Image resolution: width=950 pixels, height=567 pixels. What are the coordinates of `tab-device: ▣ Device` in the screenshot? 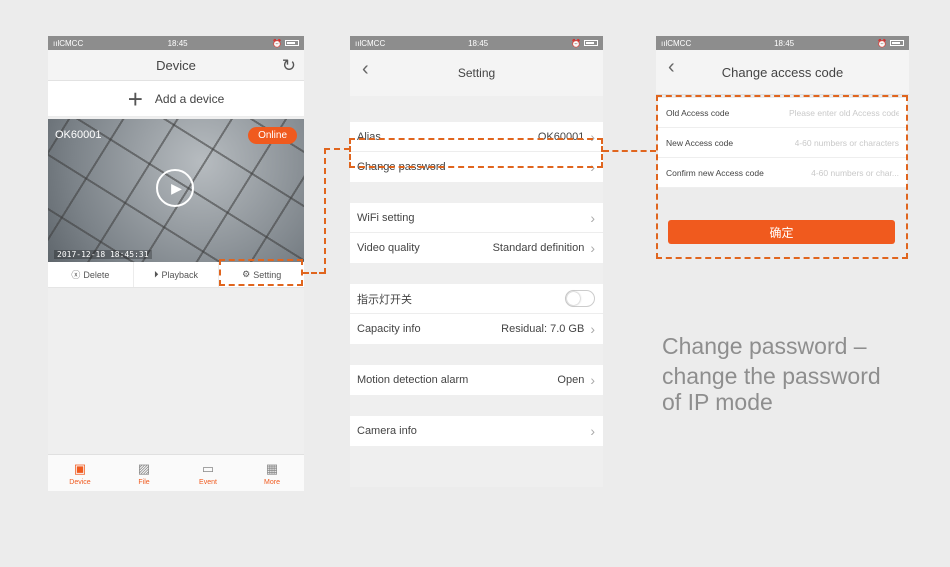 It's located at (80, 473).